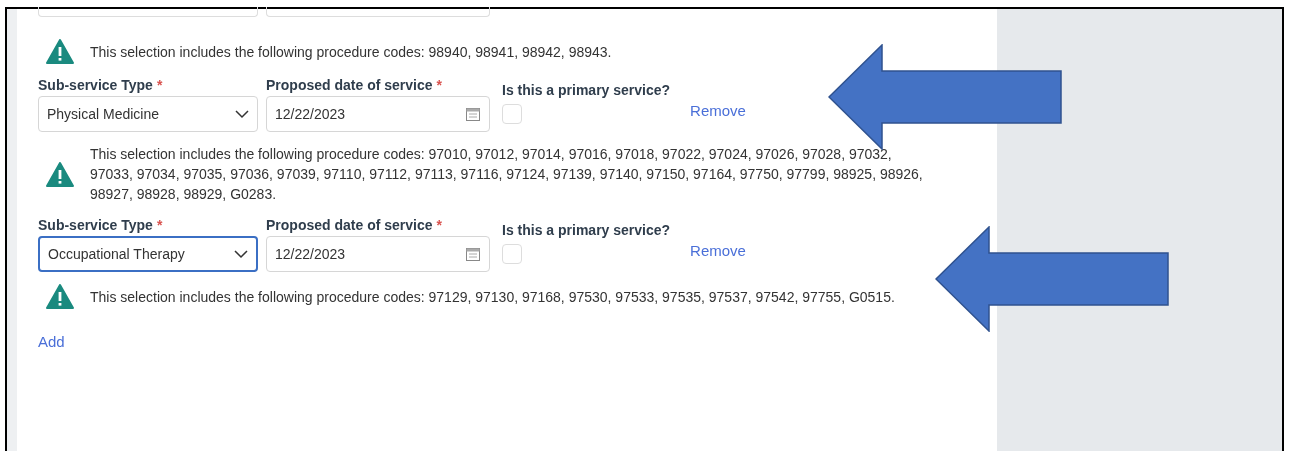 This screenshot has height=451, width=1289. I want to click on sub-service-dropdown: Physical Medicine, so click(148, 114).